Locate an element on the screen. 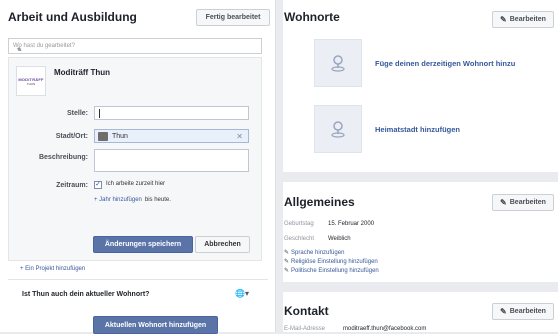 The image size is (558, 334). until-today-text: bis heute. is located at coordinates (157, 200).